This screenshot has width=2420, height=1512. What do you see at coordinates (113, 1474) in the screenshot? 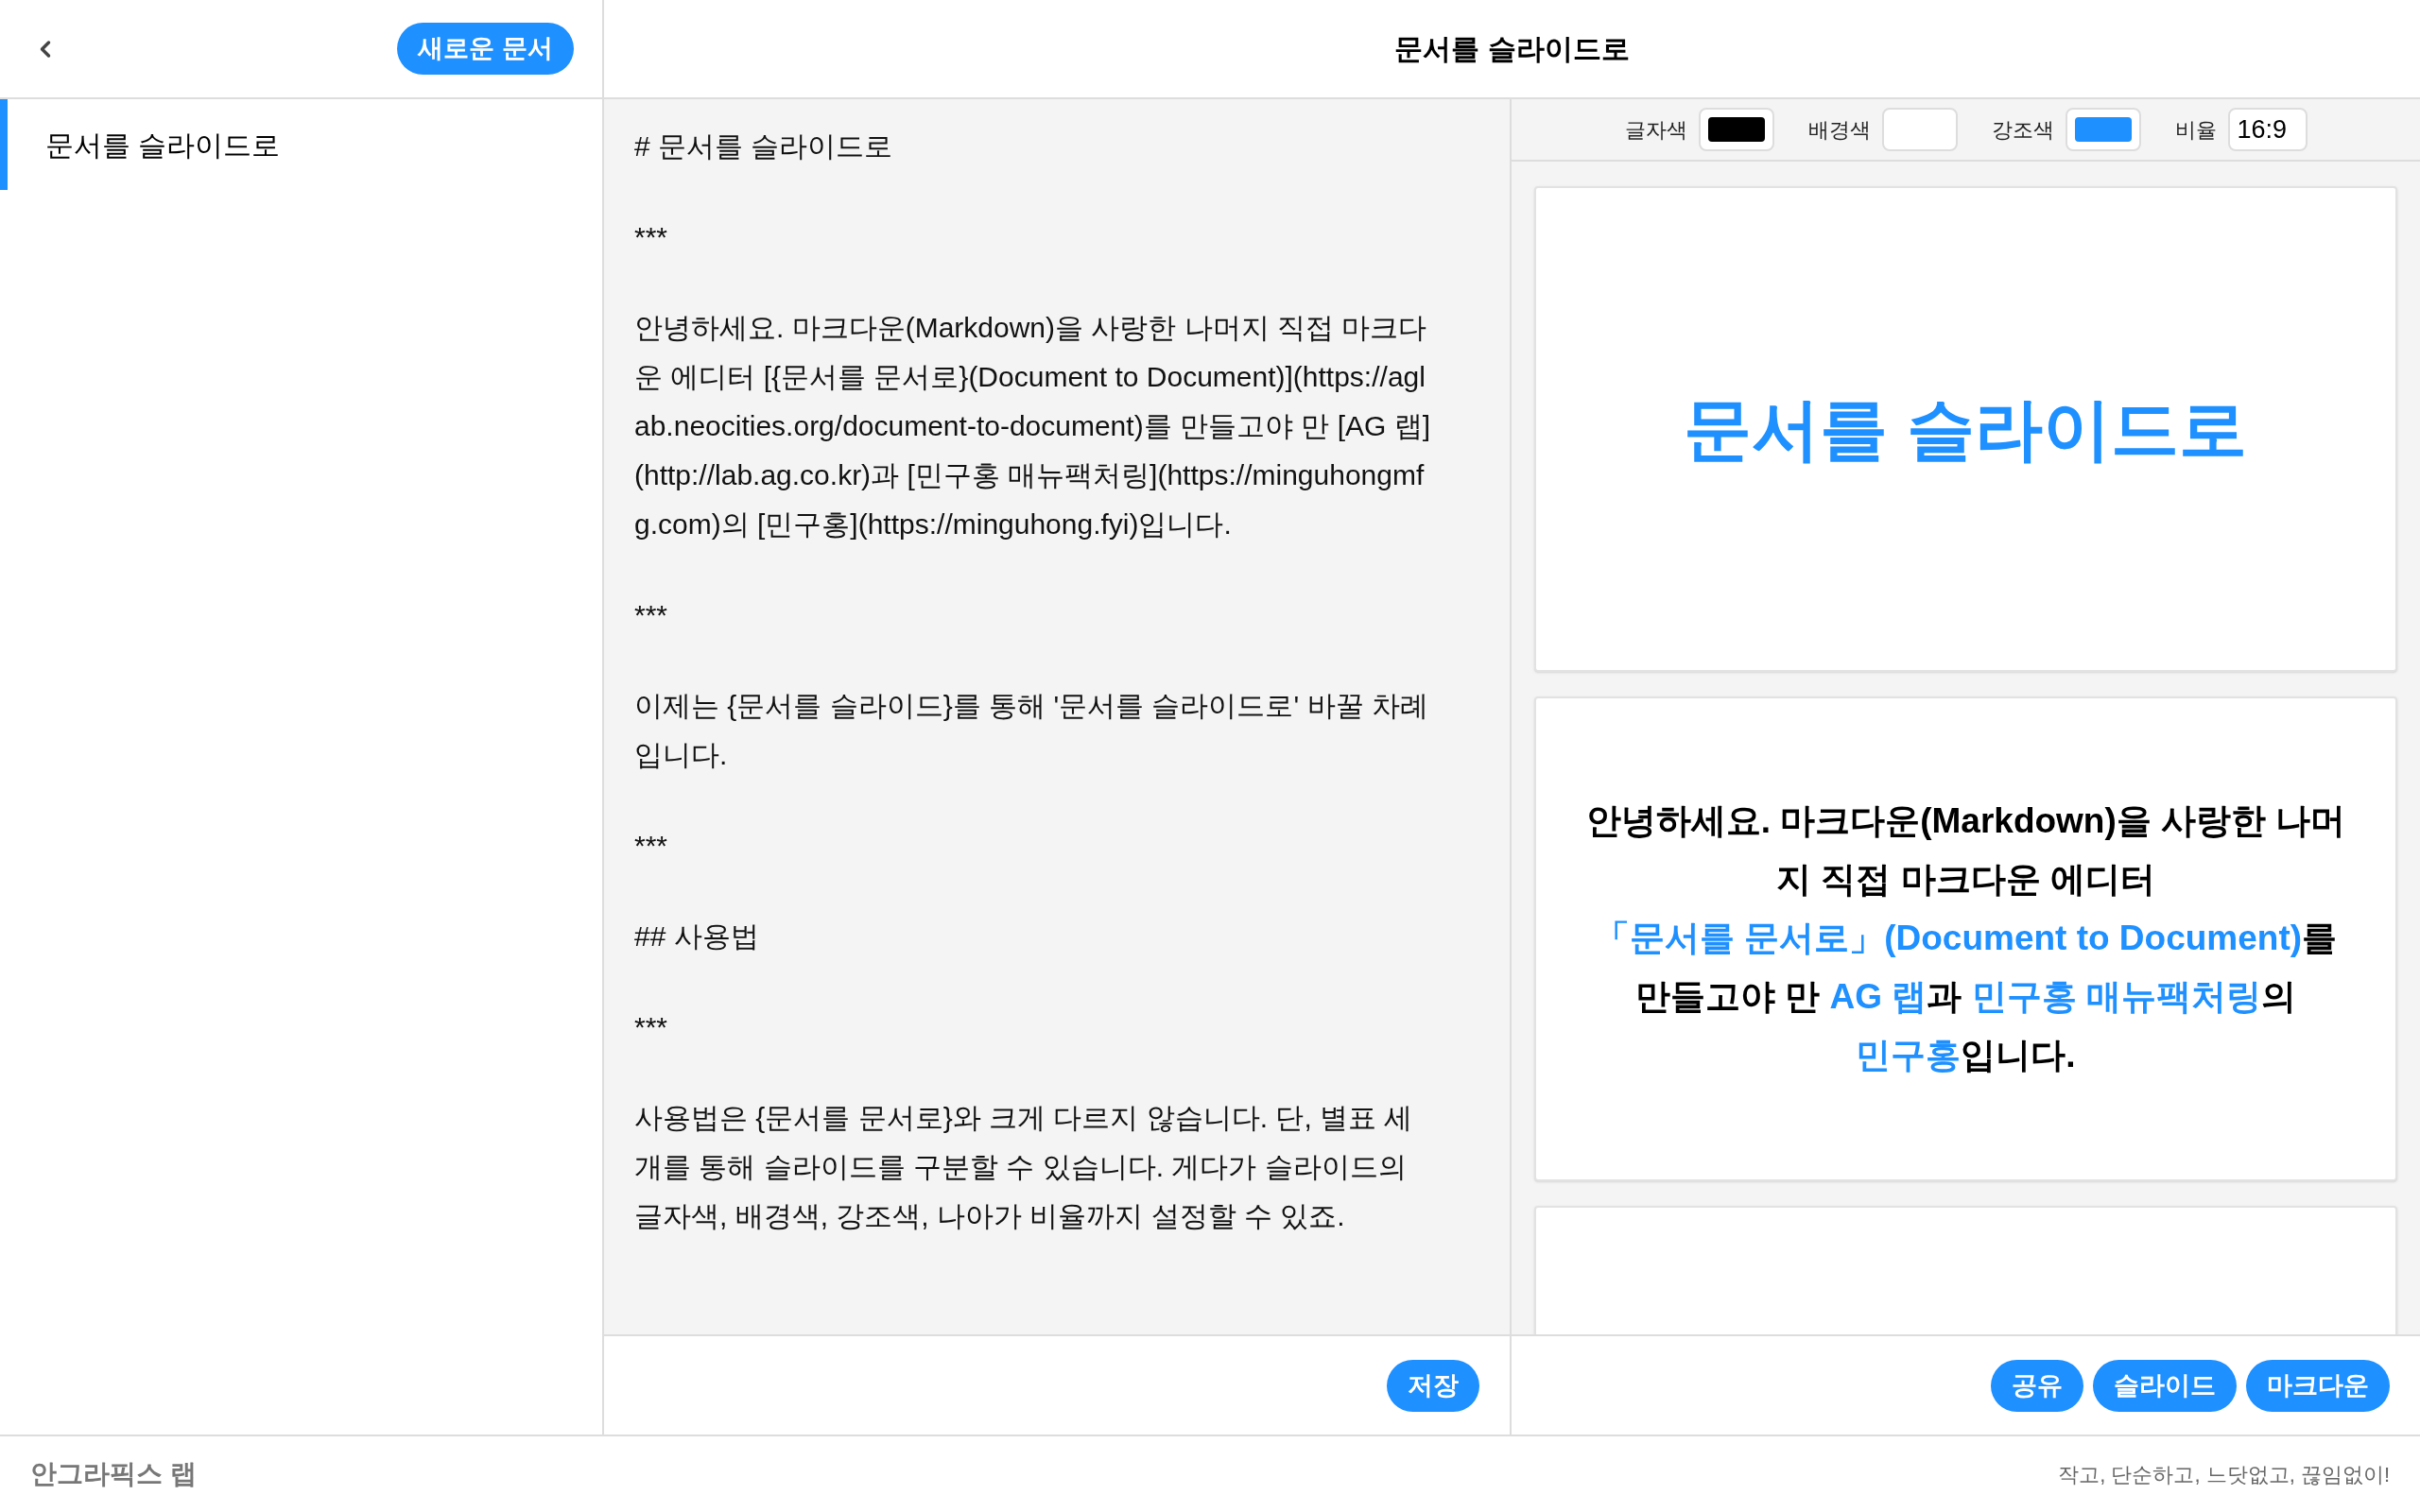
I see `logo: 안그라픽스 랩` at bounding box center [113, 1474].